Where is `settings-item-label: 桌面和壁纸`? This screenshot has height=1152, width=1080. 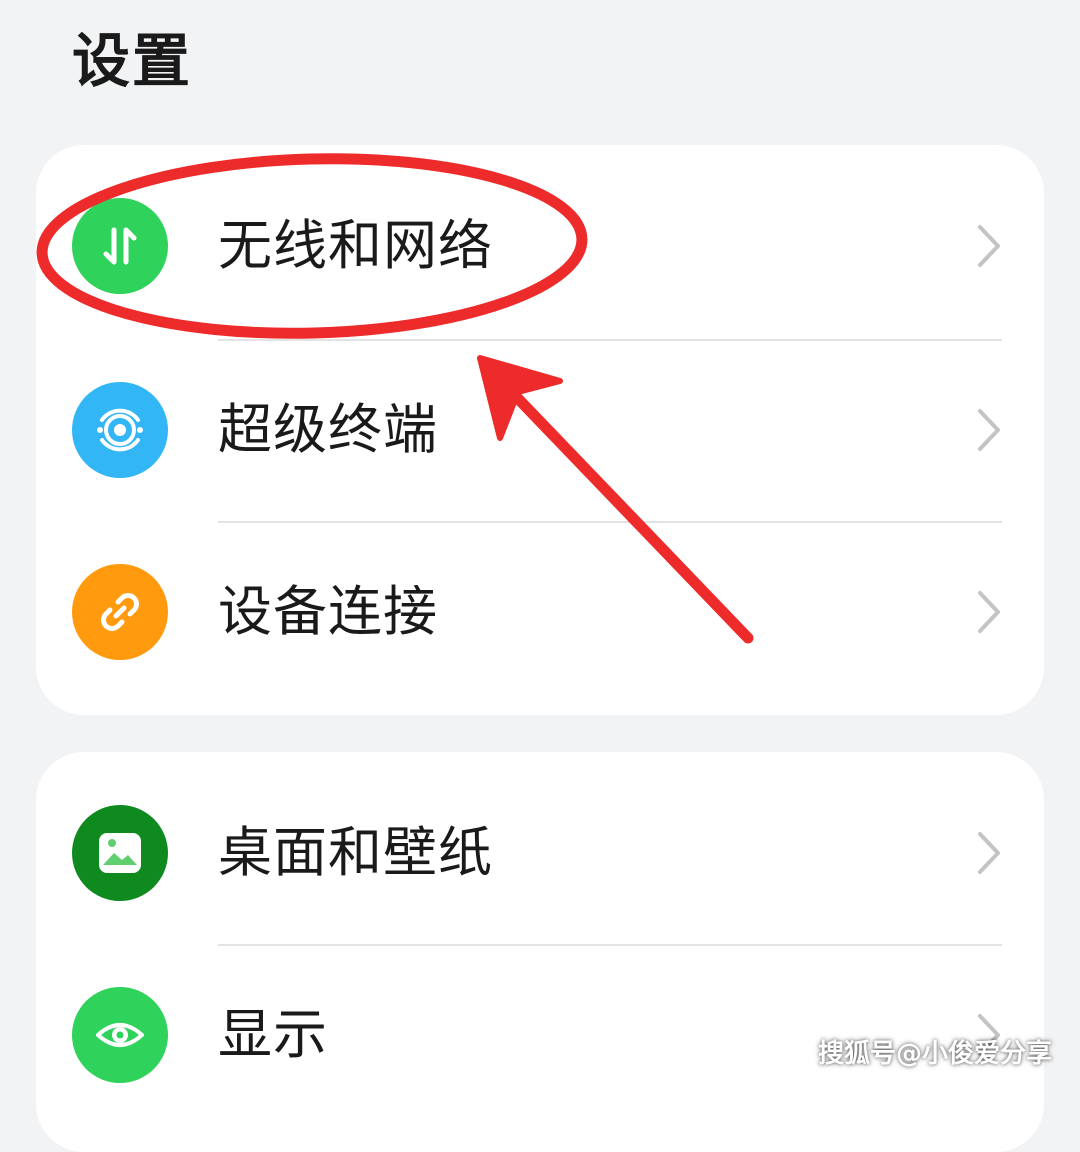 settings-item-label: 桌面和壁纸 is located at coordinates (355, 852).